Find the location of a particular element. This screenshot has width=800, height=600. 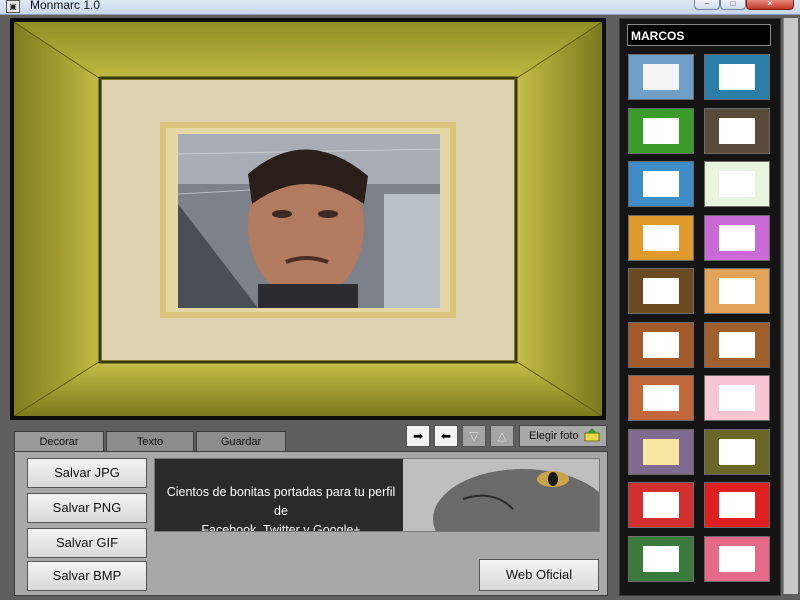

frame-thumbnail-brown-wood is located at coordinates (737, 344).